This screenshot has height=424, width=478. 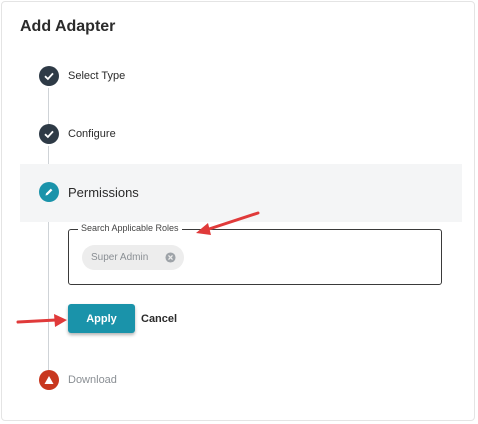 I want to click on step-label: Permissions, so click(x=103, y=192).